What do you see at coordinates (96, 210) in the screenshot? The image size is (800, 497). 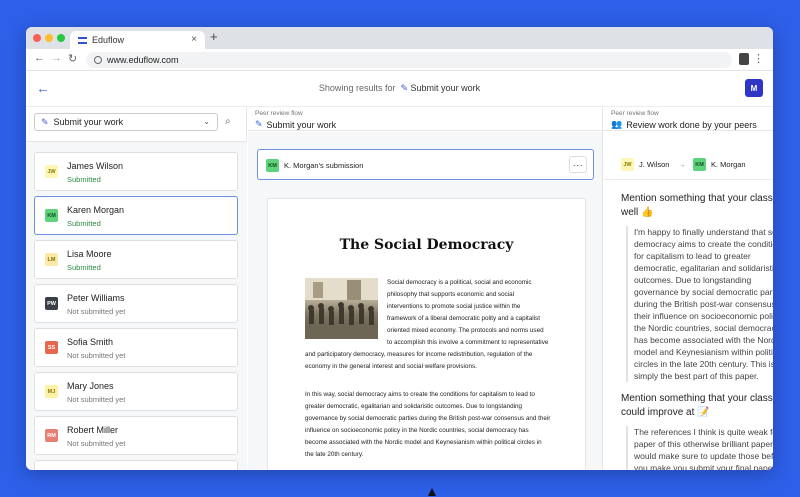 I see `student-name: Karen Morgan` at bounding box center [96, 210].